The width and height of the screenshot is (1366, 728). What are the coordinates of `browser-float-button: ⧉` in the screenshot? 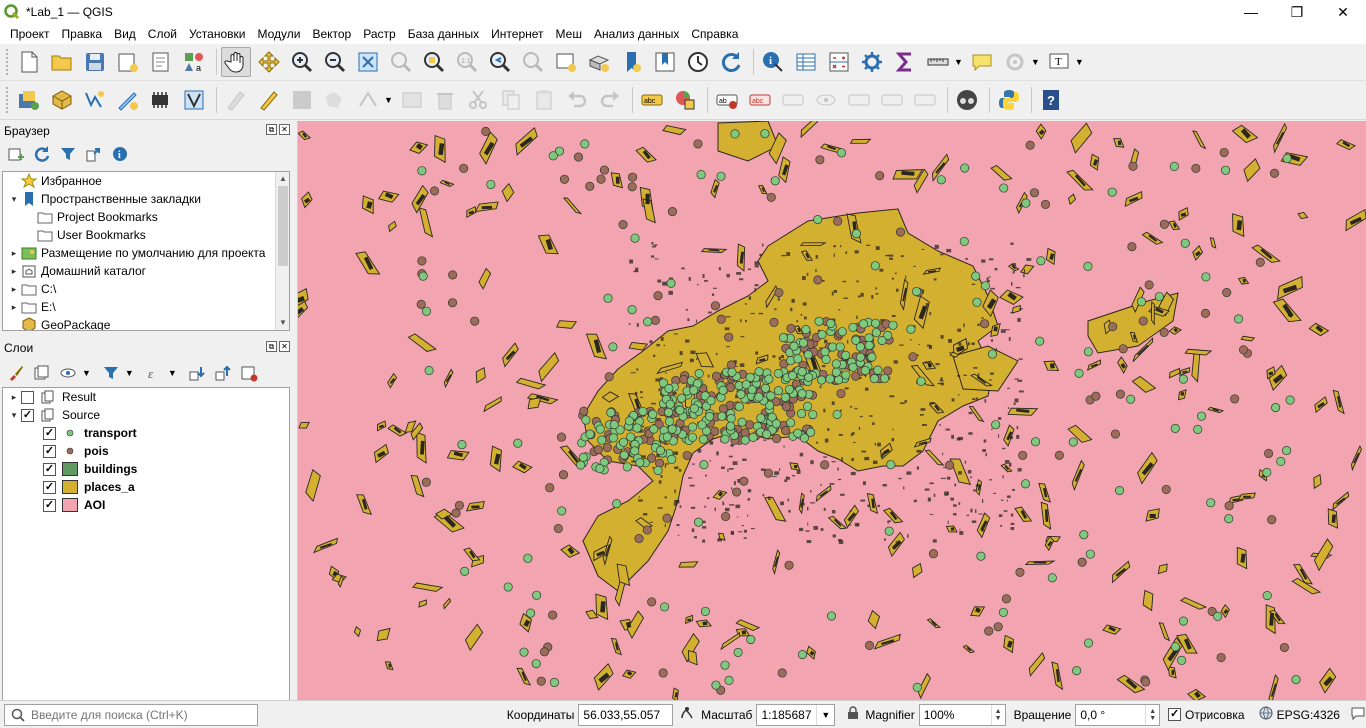 It's located at (271, 129).